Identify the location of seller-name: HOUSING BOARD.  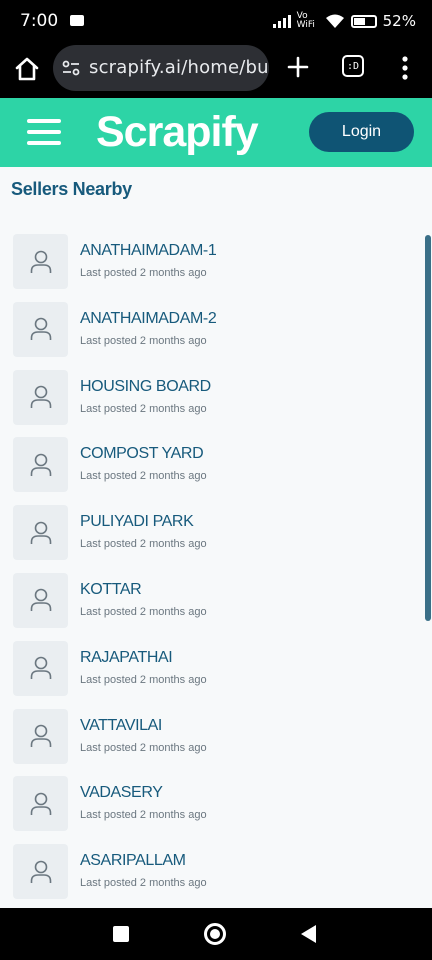
(145, 387).